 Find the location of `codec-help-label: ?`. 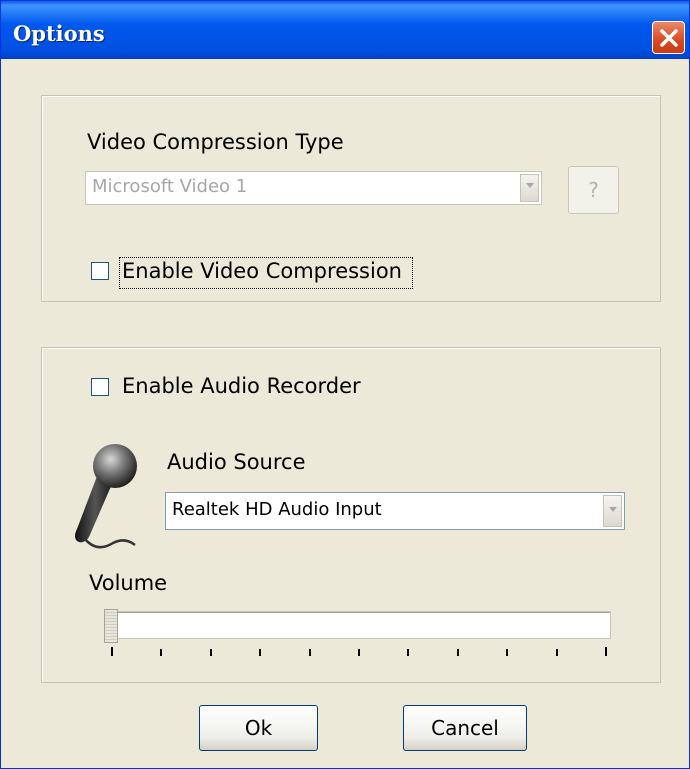

codec-help-label: ? is located at coordinates (593, 190).